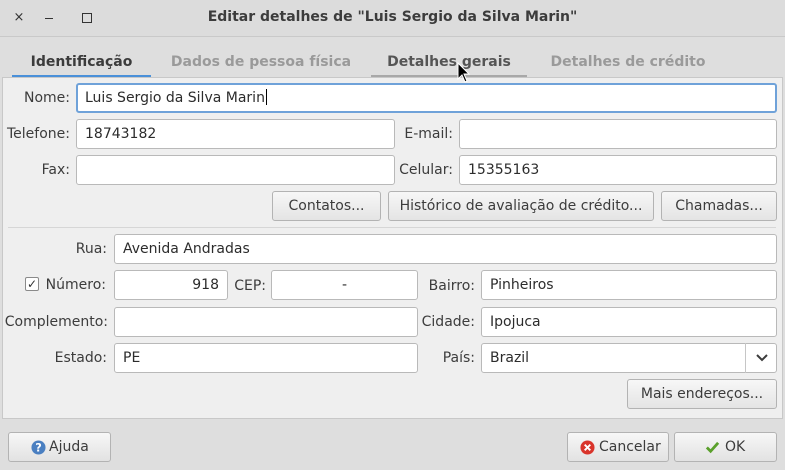 The height and width of the screenshot is (470, 785). I want to click on tab-detalhes-gerais: Detalhes gerais, so click(449, 63).